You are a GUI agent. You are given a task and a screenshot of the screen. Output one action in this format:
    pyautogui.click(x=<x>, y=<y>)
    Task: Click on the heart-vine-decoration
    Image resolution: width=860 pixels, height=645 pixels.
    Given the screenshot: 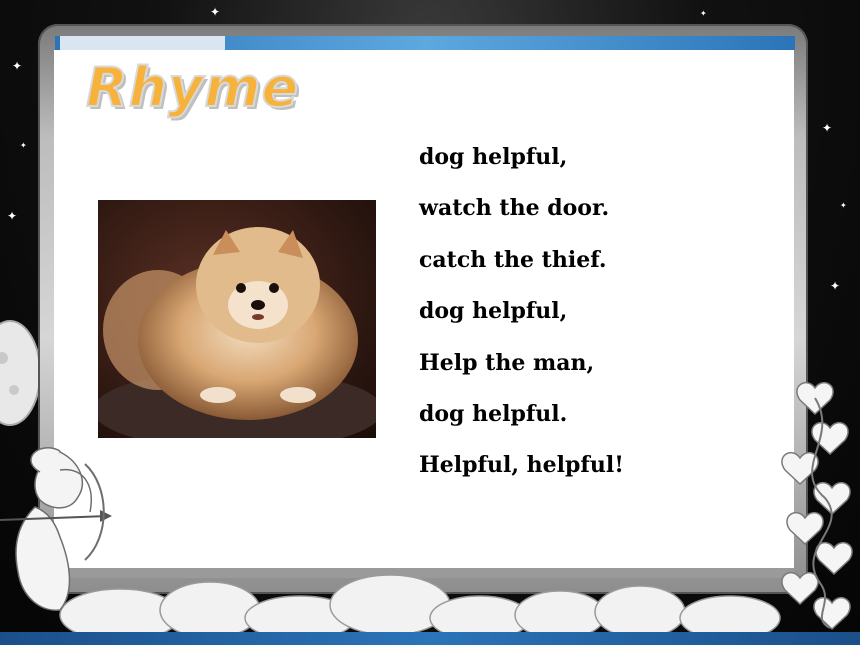 What is the action you would take?
    pyautogui.click(x=817, y=506)
    